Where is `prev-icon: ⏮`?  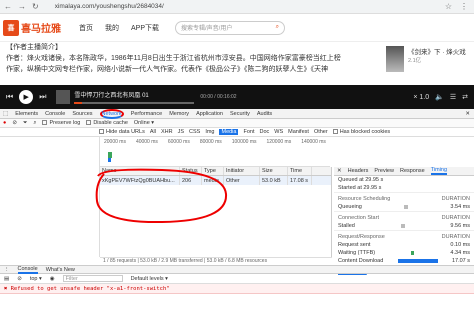 prev-icon: ⏮ is located at coordinates (9, 97).